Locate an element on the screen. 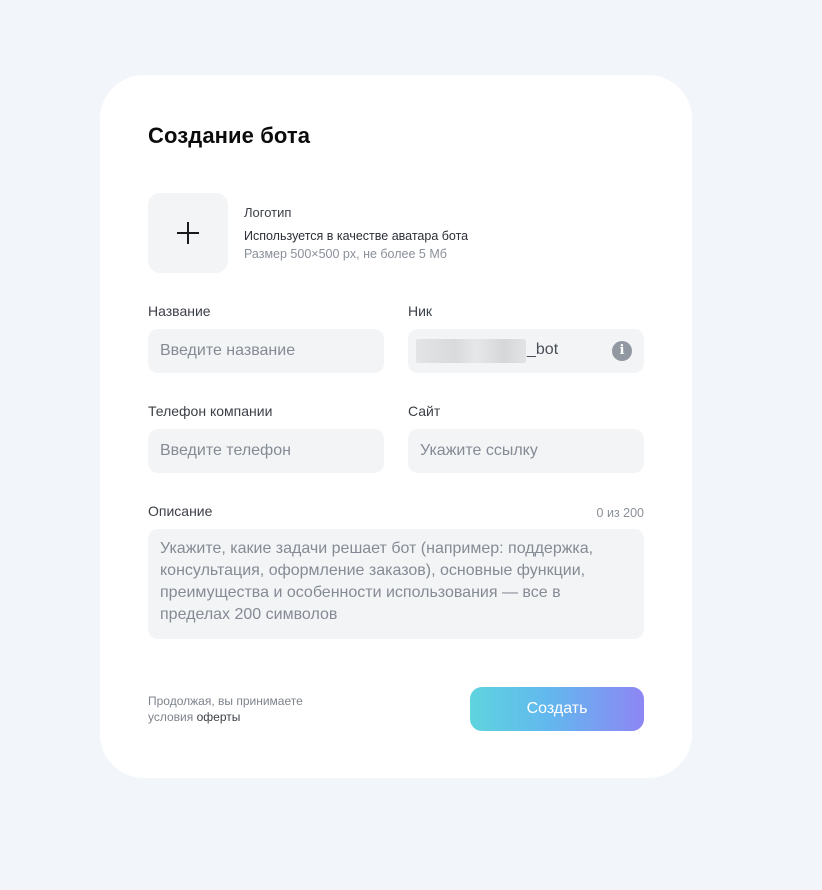 The width and height of the screenshot is (822, 890). logo-description: Используется в качестве аватара бота is located at coordinates (356, 236).